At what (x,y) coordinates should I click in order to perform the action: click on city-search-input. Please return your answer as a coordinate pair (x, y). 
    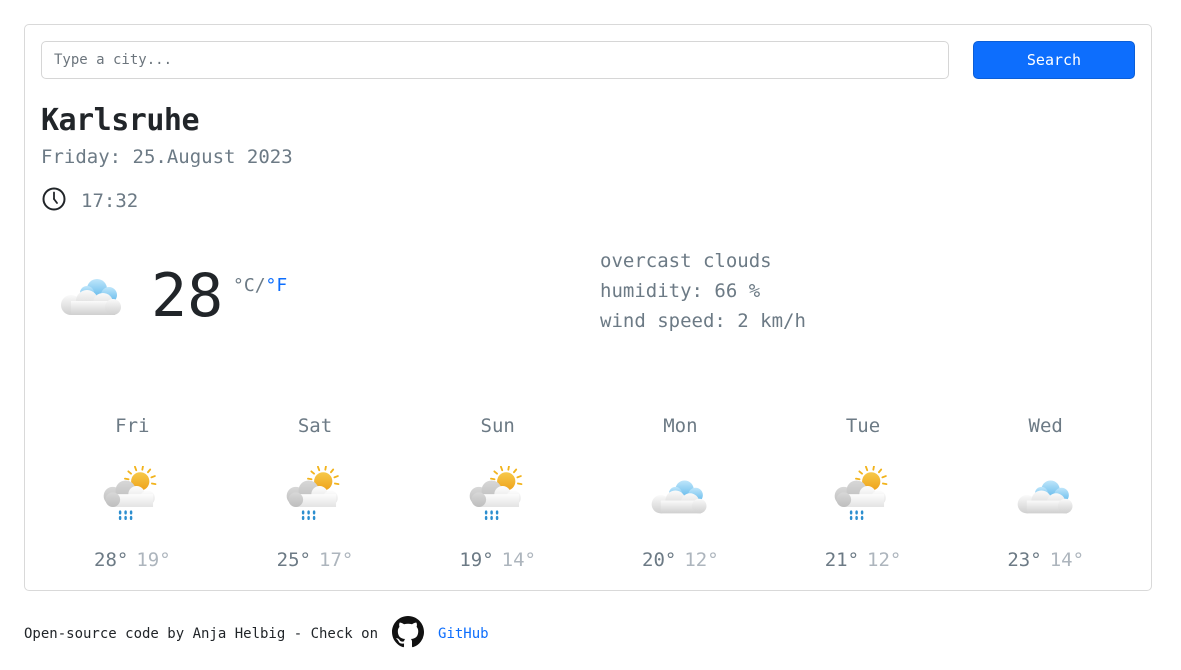
    Looking at the image, I should click on (495, 60).